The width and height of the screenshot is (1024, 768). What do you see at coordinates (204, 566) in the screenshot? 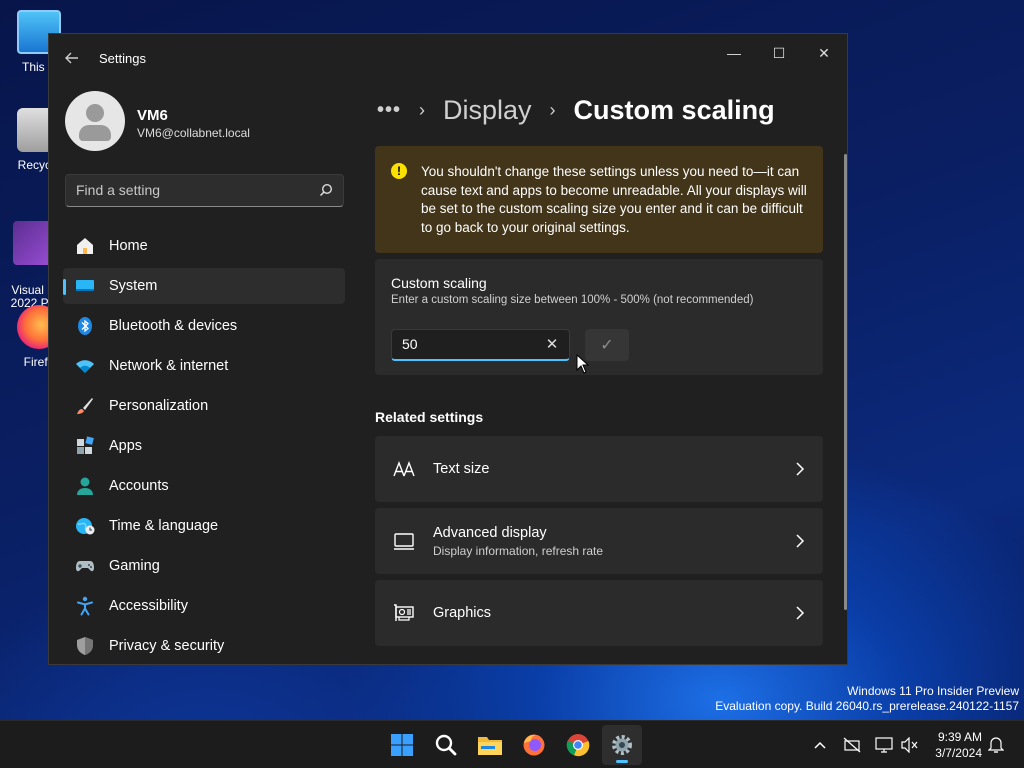
I see `sidebar-item-gaming: Gaming` at bounding box center [204, 566].